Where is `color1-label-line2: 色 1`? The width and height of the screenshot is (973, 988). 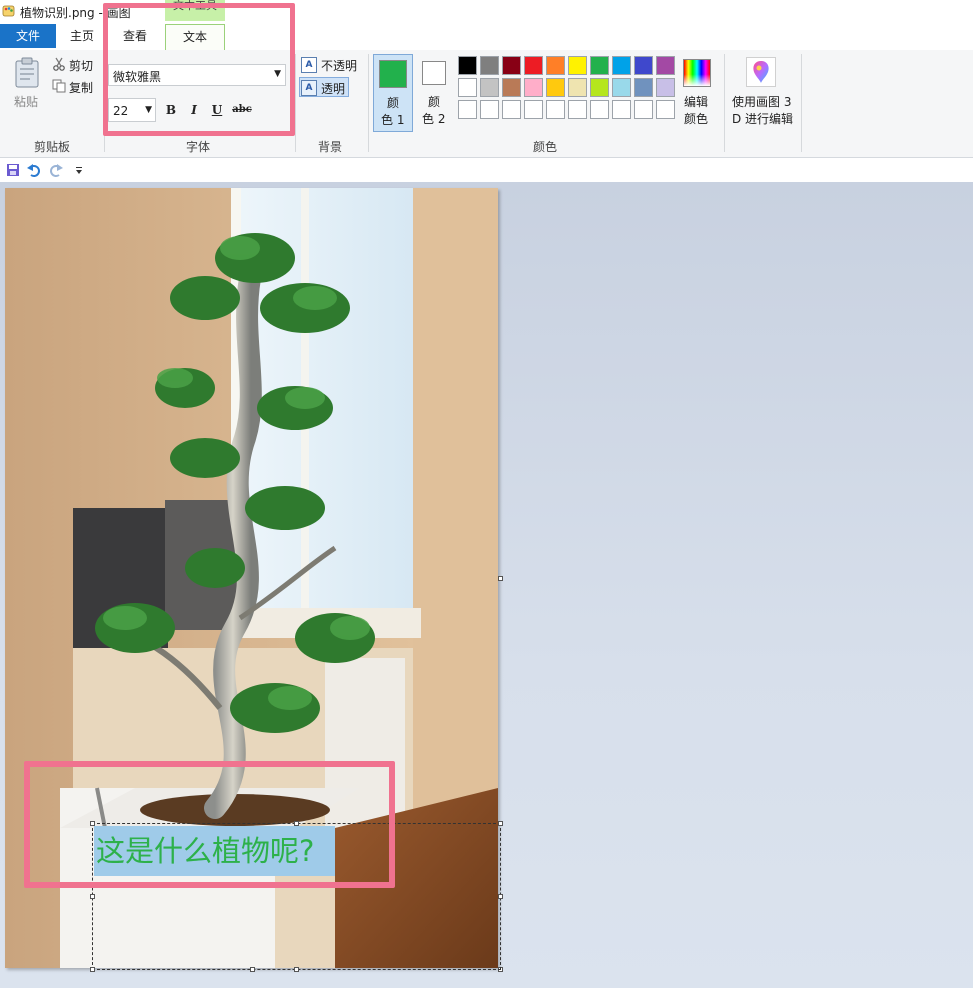
color1-label-line2: 色 1 is located at coordinates (393, 120).